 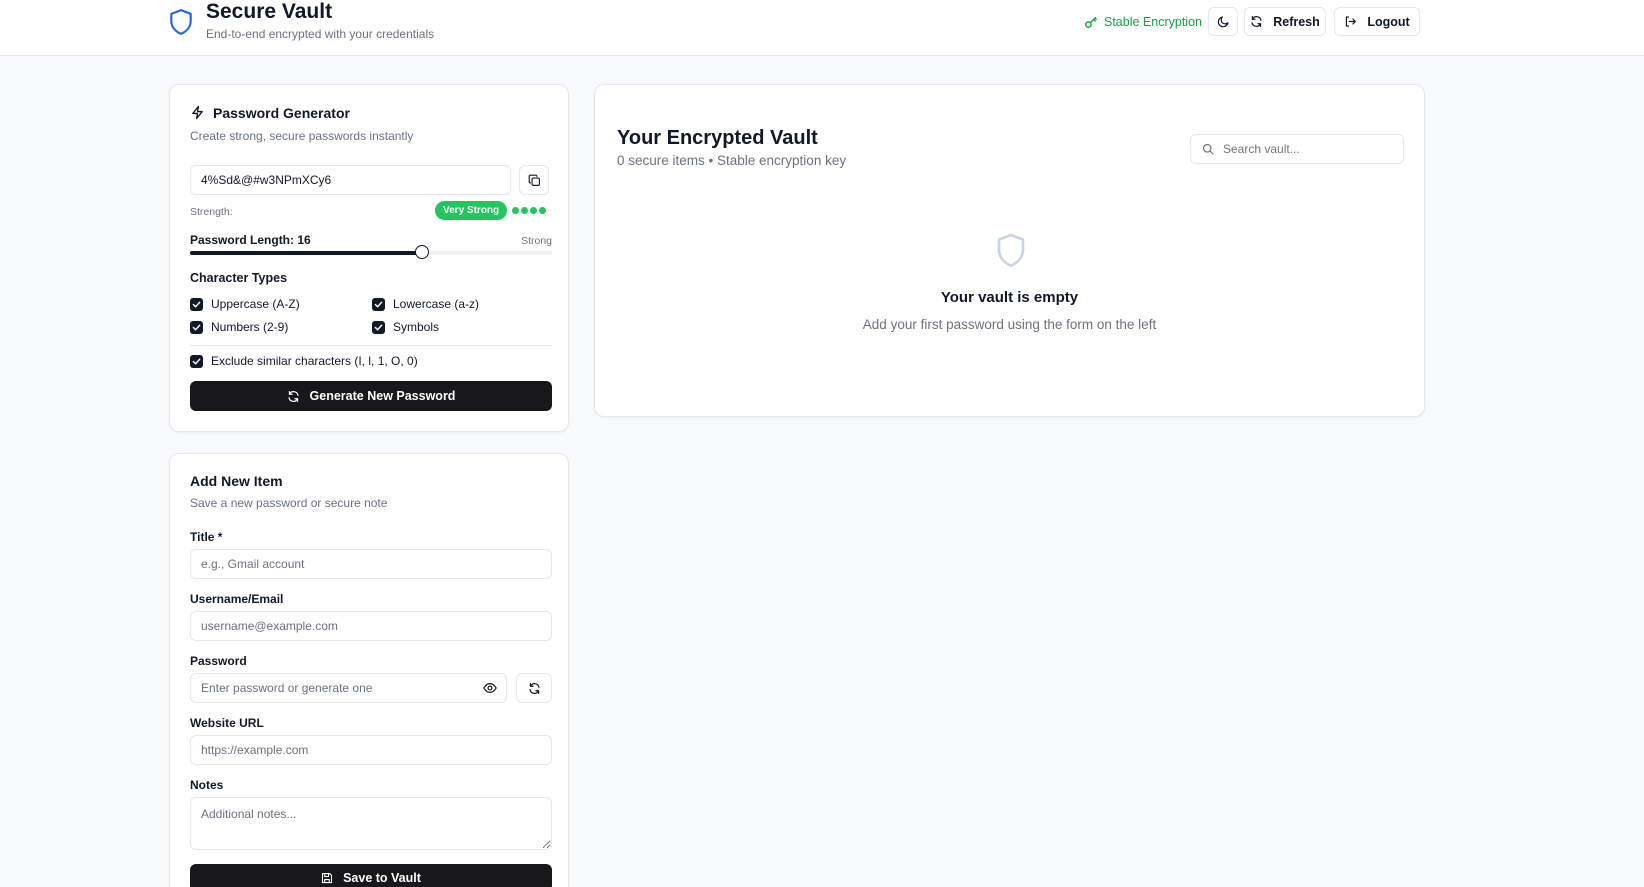 What do you see at coordinates (211, 212) in the screenshot?
I see `strength-label: Strength:` at bounding box center [211, 212].